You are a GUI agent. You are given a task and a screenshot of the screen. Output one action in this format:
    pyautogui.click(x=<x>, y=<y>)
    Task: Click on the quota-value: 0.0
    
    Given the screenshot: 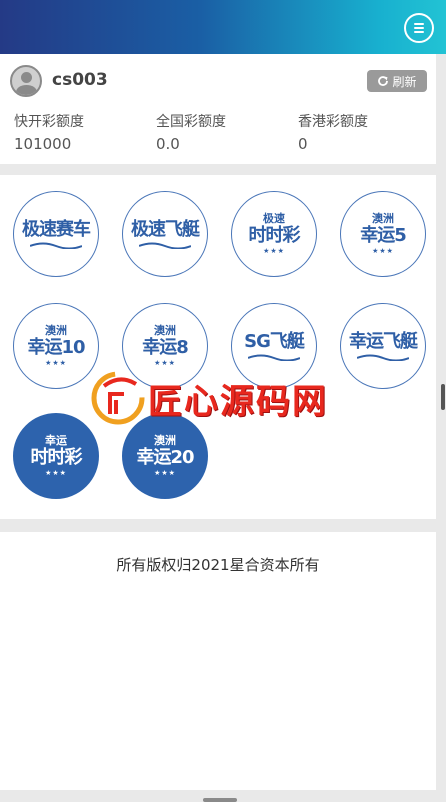 What is the action you would take?
    pyautogui.click(x=168, y=144)
    